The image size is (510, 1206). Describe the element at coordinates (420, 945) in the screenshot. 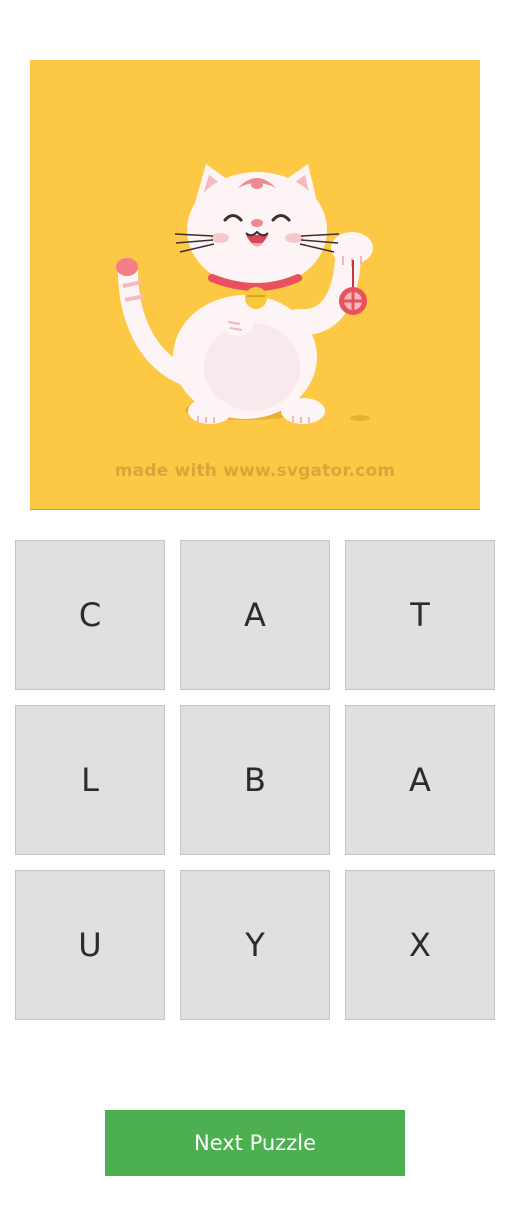

I see `letter-tile: X` at that location.